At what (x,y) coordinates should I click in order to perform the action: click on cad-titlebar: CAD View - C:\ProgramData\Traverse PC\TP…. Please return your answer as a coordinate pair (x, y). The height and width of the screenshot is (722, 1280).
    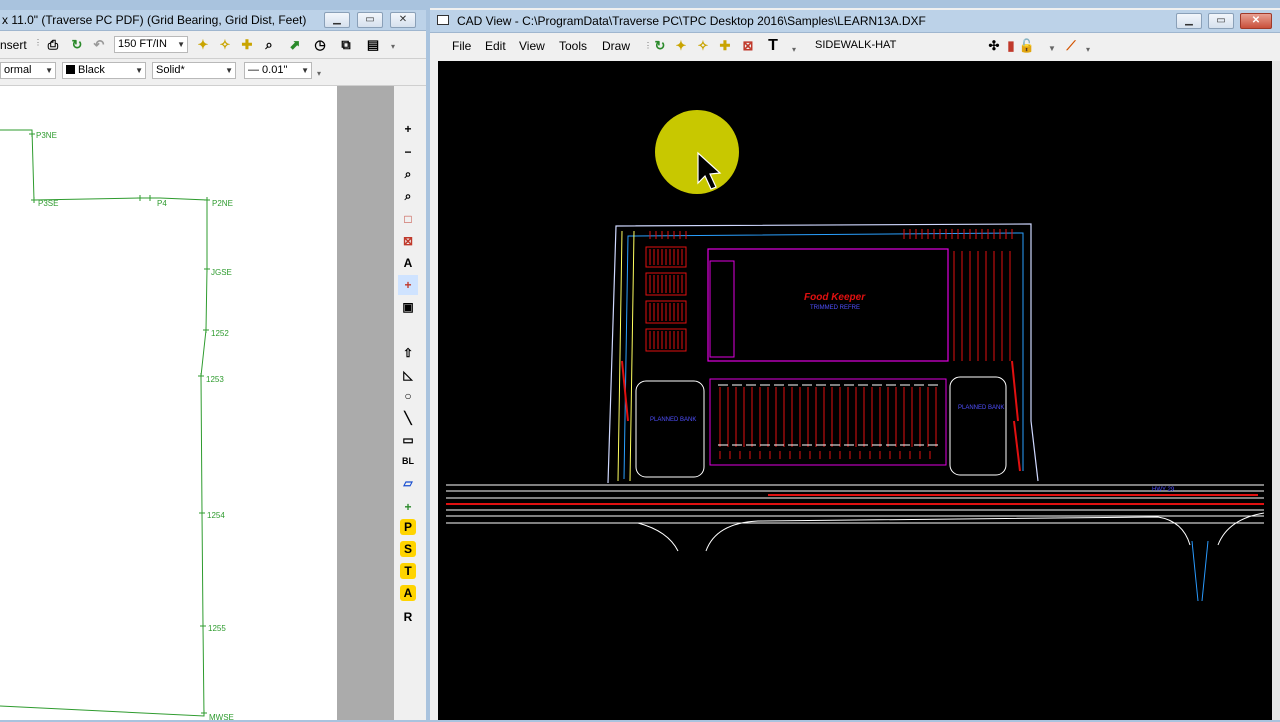
    Looking at the image, I should click on (855, 21).